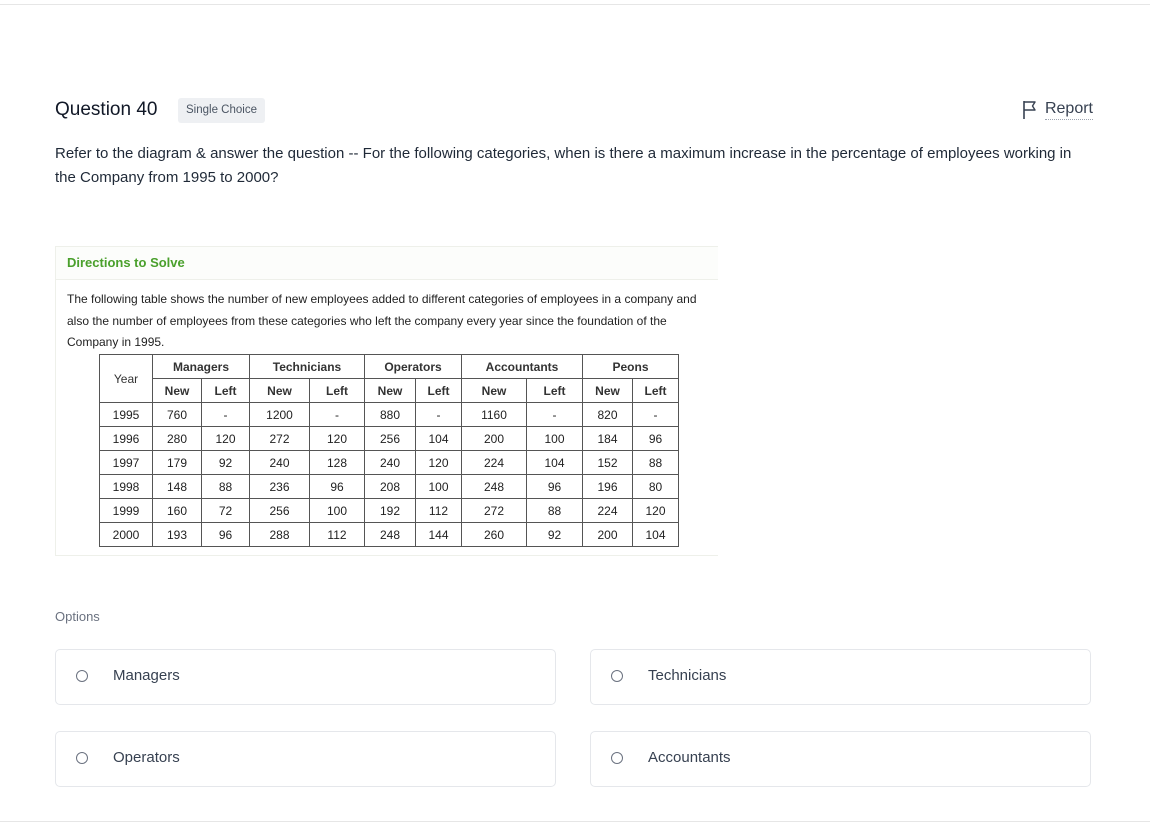 Image resolution: width=1150 pixels, height=830 pixels. I want to click on table-cell: 80, so click(655, 486).